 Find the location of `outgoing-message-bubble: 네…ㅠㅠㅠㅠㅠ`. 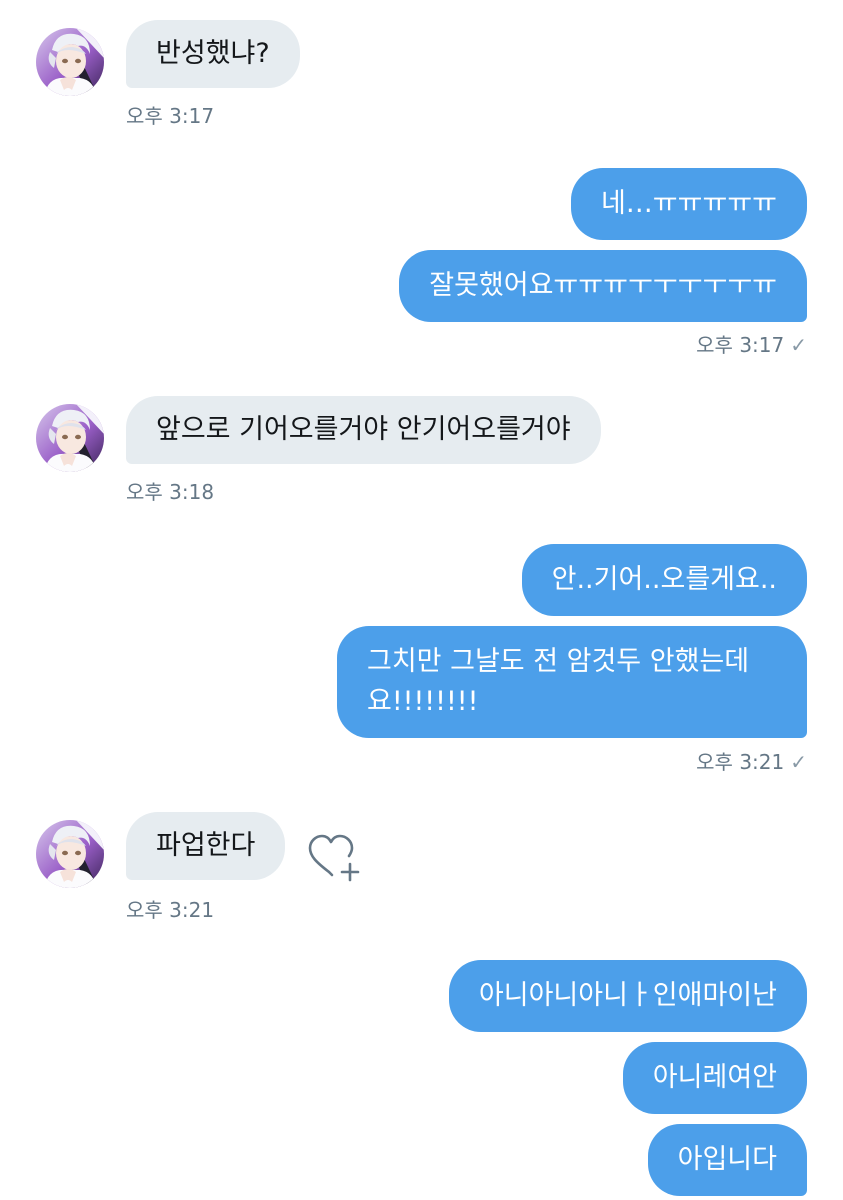

outgoing-message-bubble: 네…ㅠㅠㅠㅠㅠ is located at coordinates (688, 204).